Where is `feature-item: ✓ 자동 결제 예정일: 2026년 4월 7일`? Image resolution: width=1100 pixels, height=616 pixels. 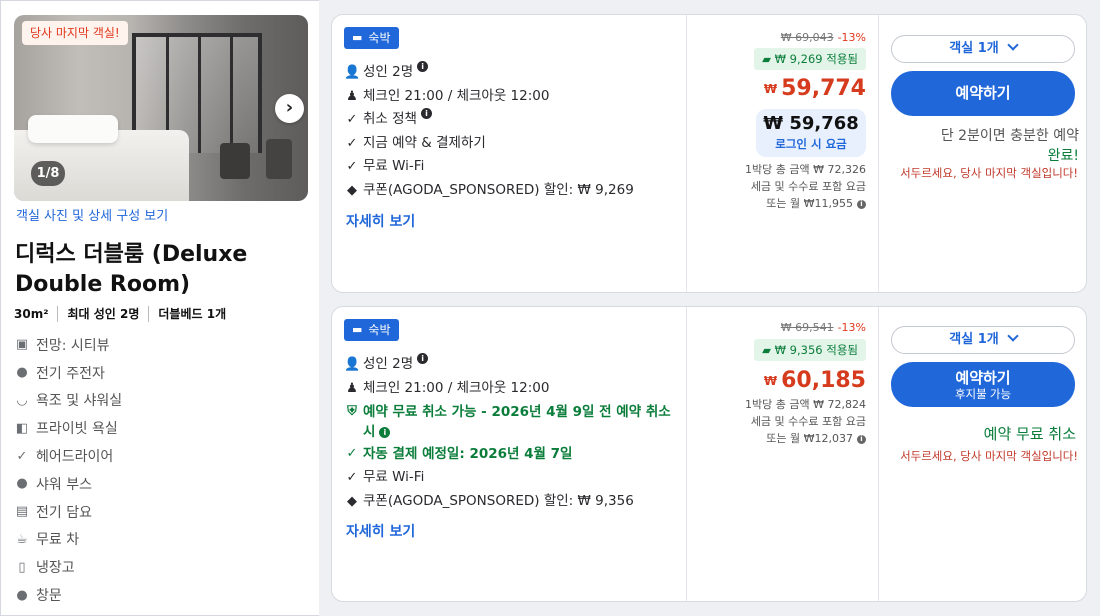
feature-item: ✓ 자동 결제 예정일: 2026년 4월 7일 is located at coordinates (512, 454).